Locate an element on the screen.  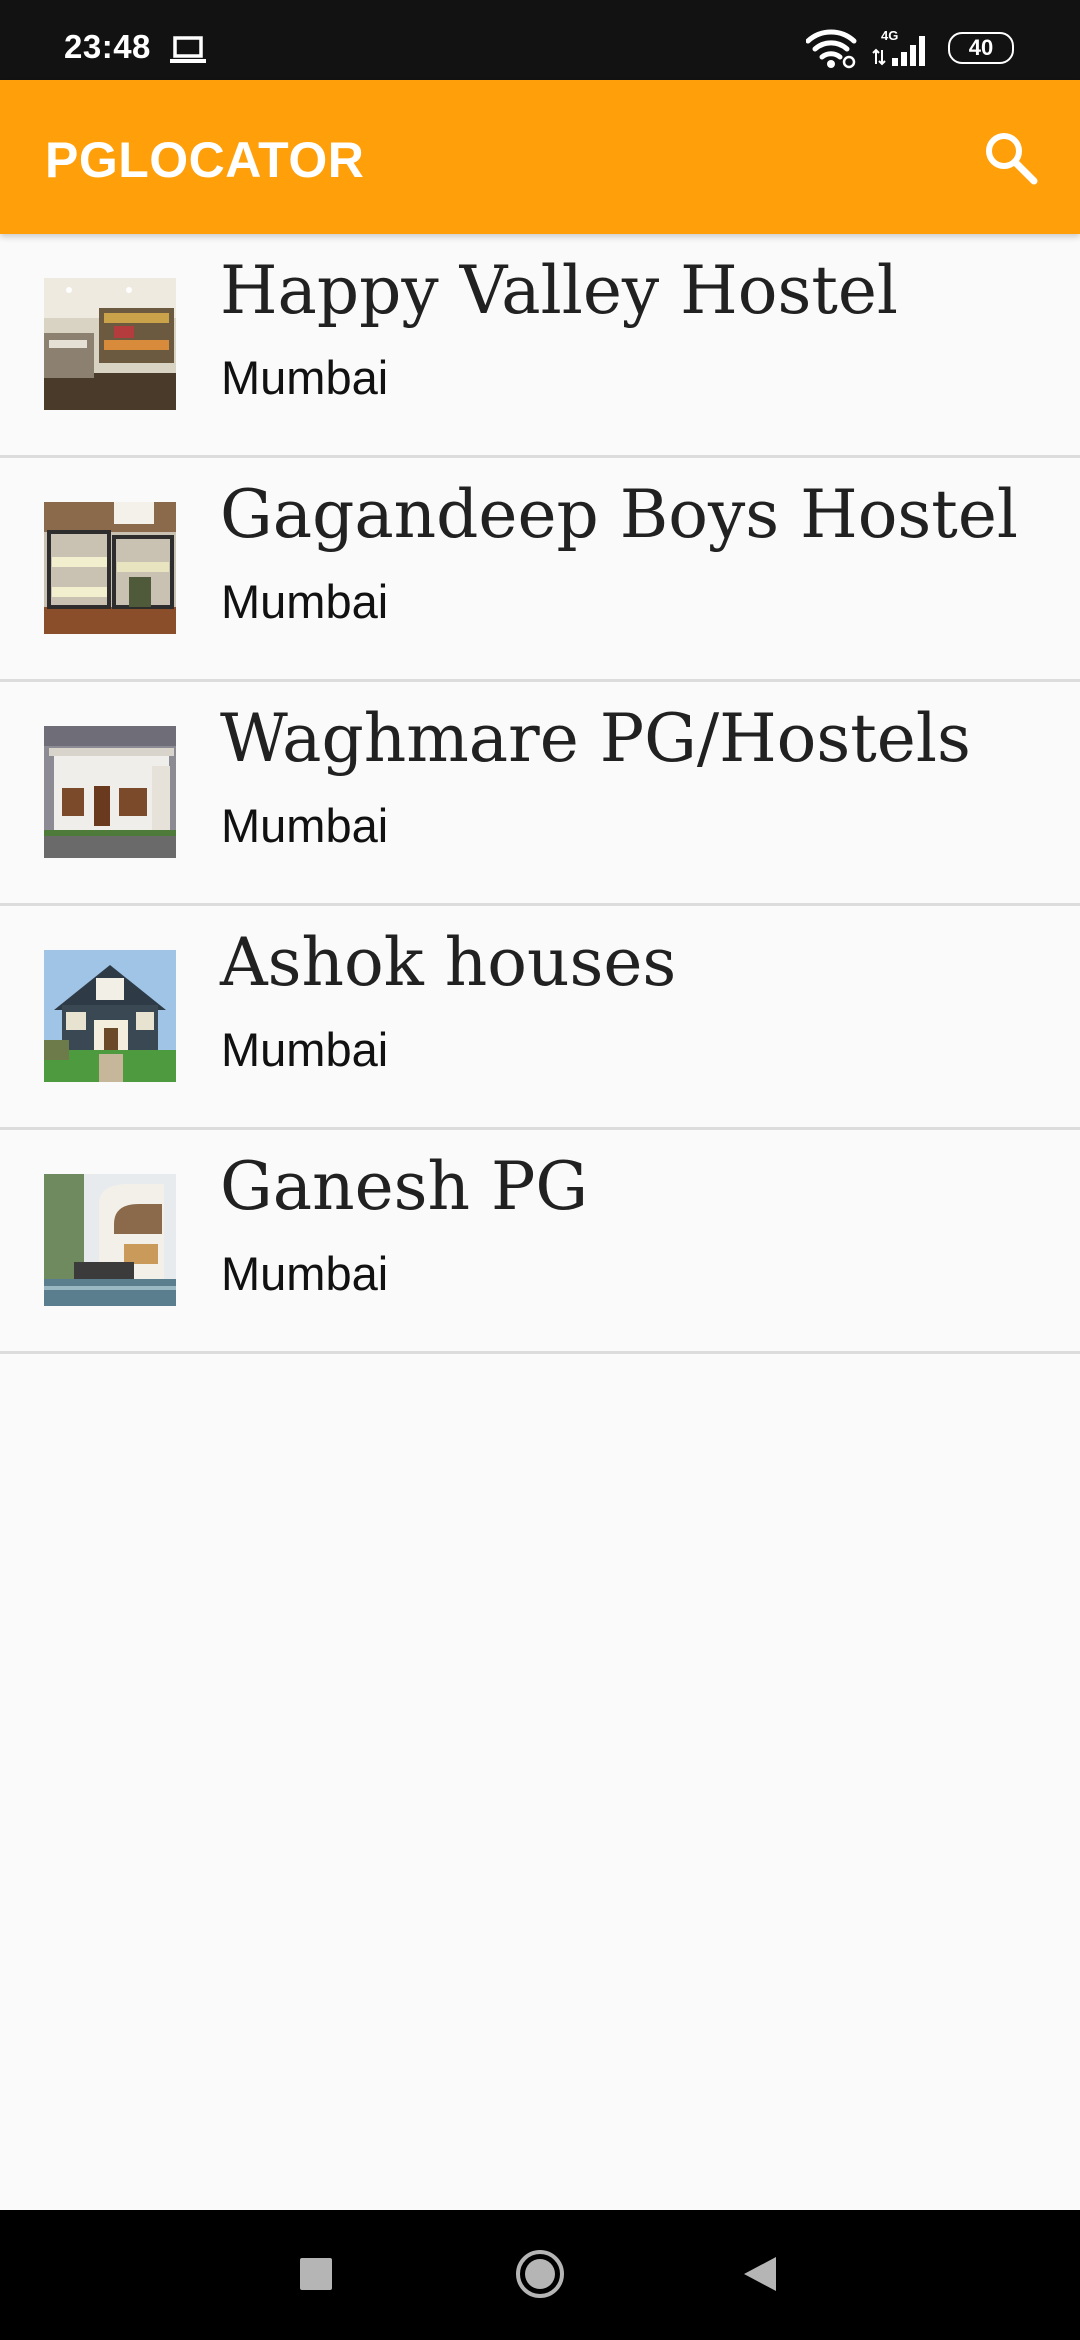
list-item: Waghmare PG/Hostels Mumbai is located at coordinates (540, 794).